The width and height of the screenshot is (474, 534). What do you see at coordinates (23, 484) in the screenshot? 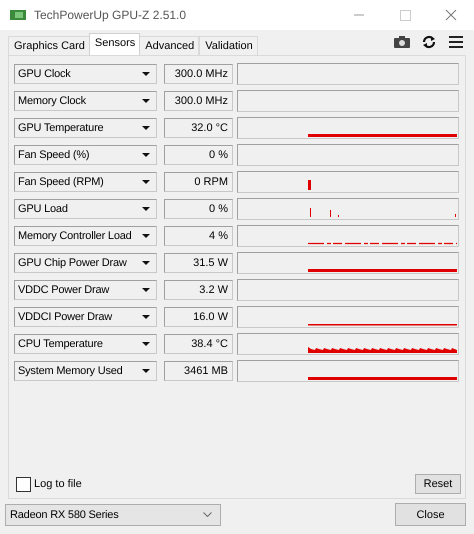
I see `checkbox` at bounding box center [23, 484].